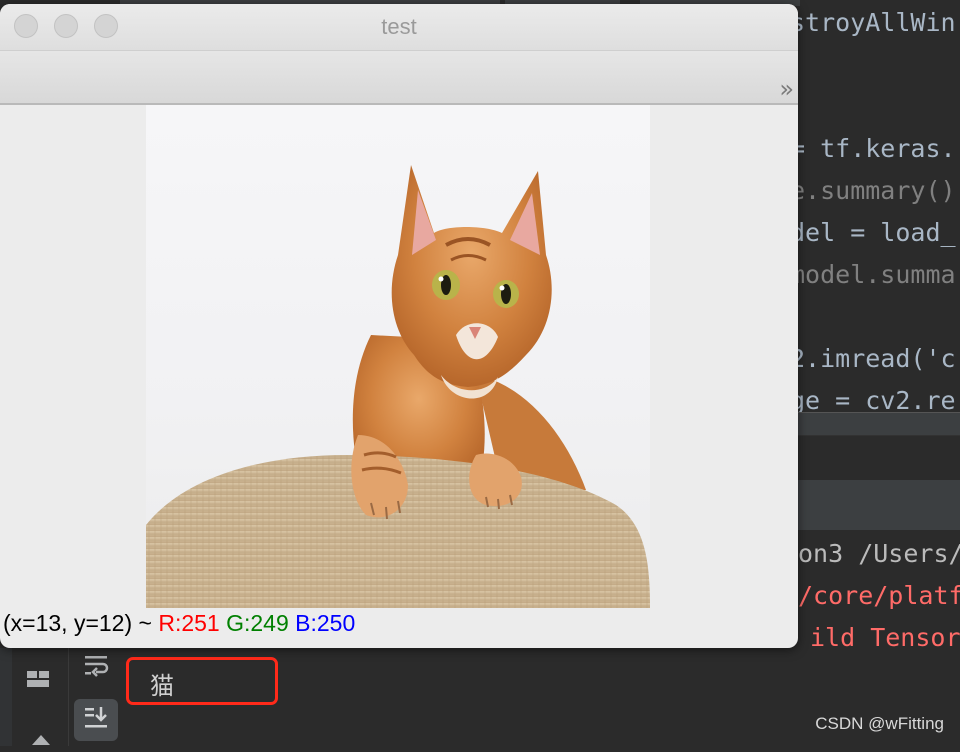 This screenshot has width=960, height=752. I want to click on run-panel-header, so click(879, 505).